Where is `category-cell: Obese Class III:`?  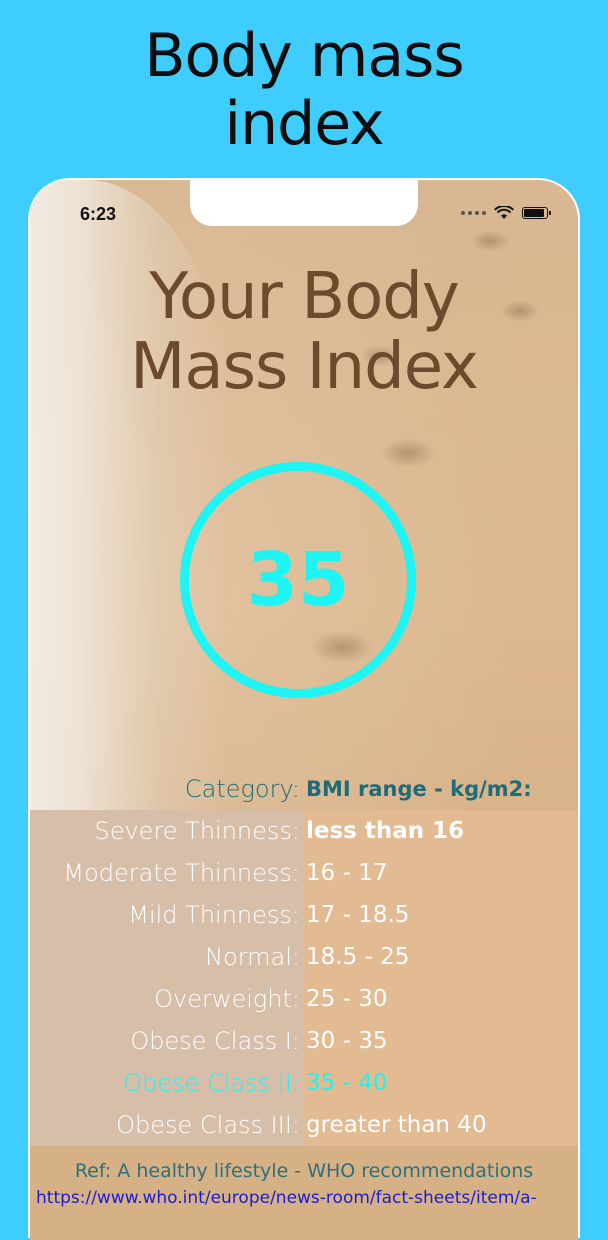 category-cell: Obese Class III: is located at coordinates (208, 1125).